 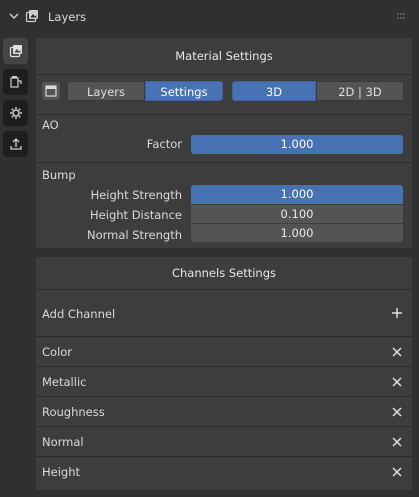 What do you see at coordinates (297, 213) in the screenshot?
I see `height-distance-field: 0.100` at bounding box center [297, 213].